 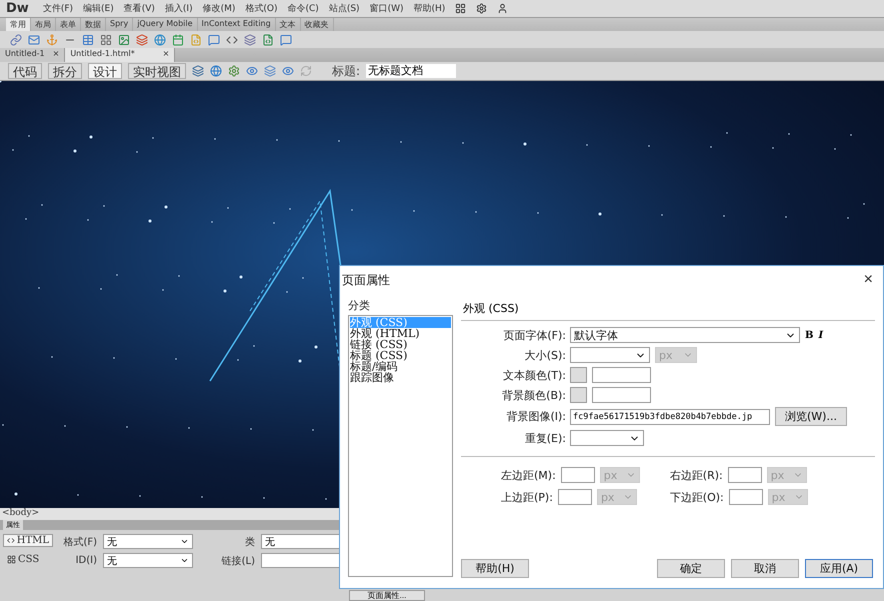 I want to click on app-logo: Dw, so click(x=17, y=8).